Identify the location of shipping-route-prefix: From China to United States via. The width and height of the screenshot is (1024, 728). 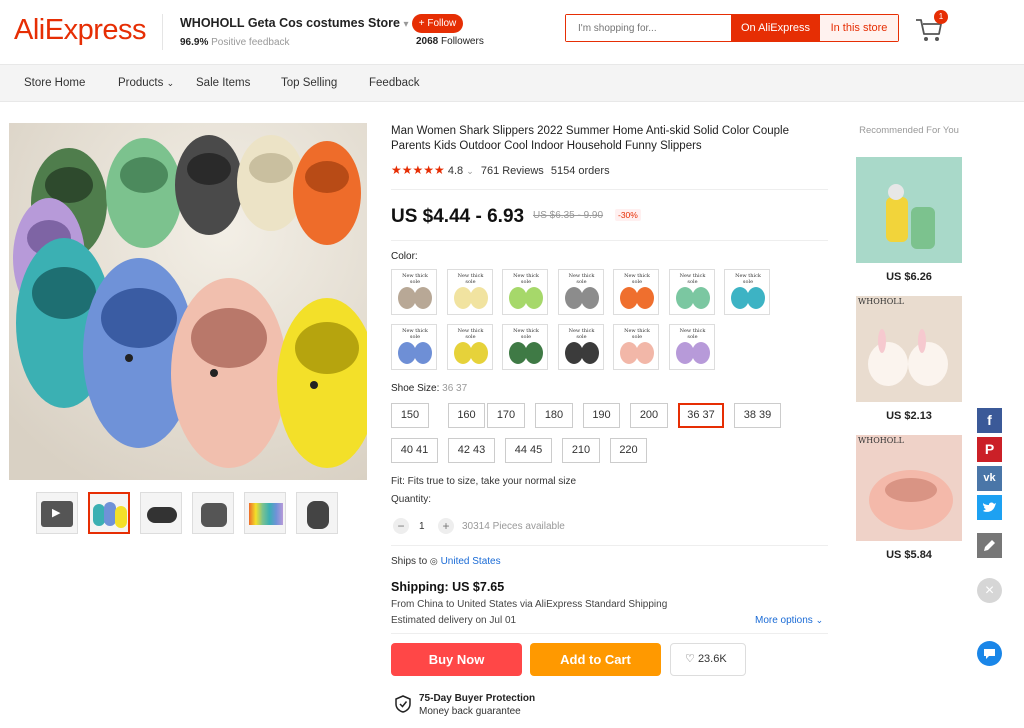
(462, 604).